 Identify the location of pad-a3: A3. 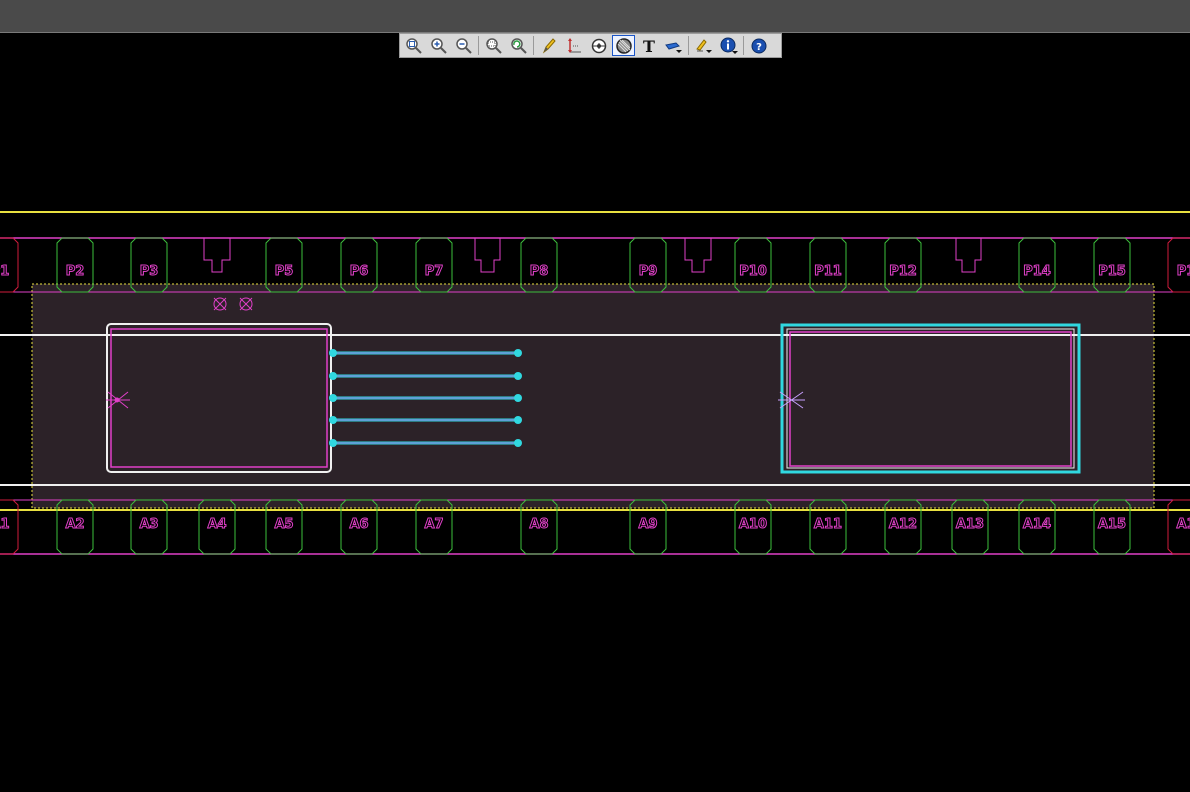
(149, 527).